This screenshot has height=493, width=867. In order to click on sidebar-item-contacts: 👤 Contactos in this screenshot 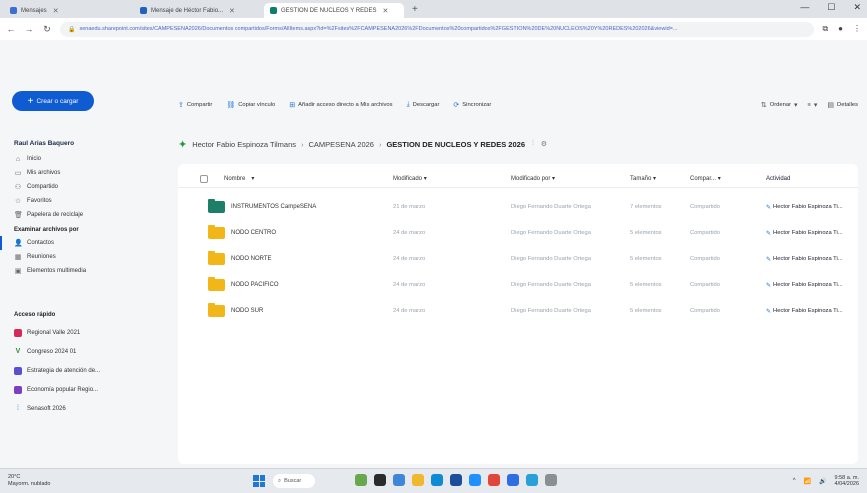, I will do `click(85, 243)`.